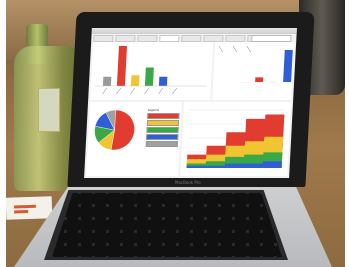 This screenshot has height=267, width=349. I want to click on legend-title: Legend, so click(153, 110).